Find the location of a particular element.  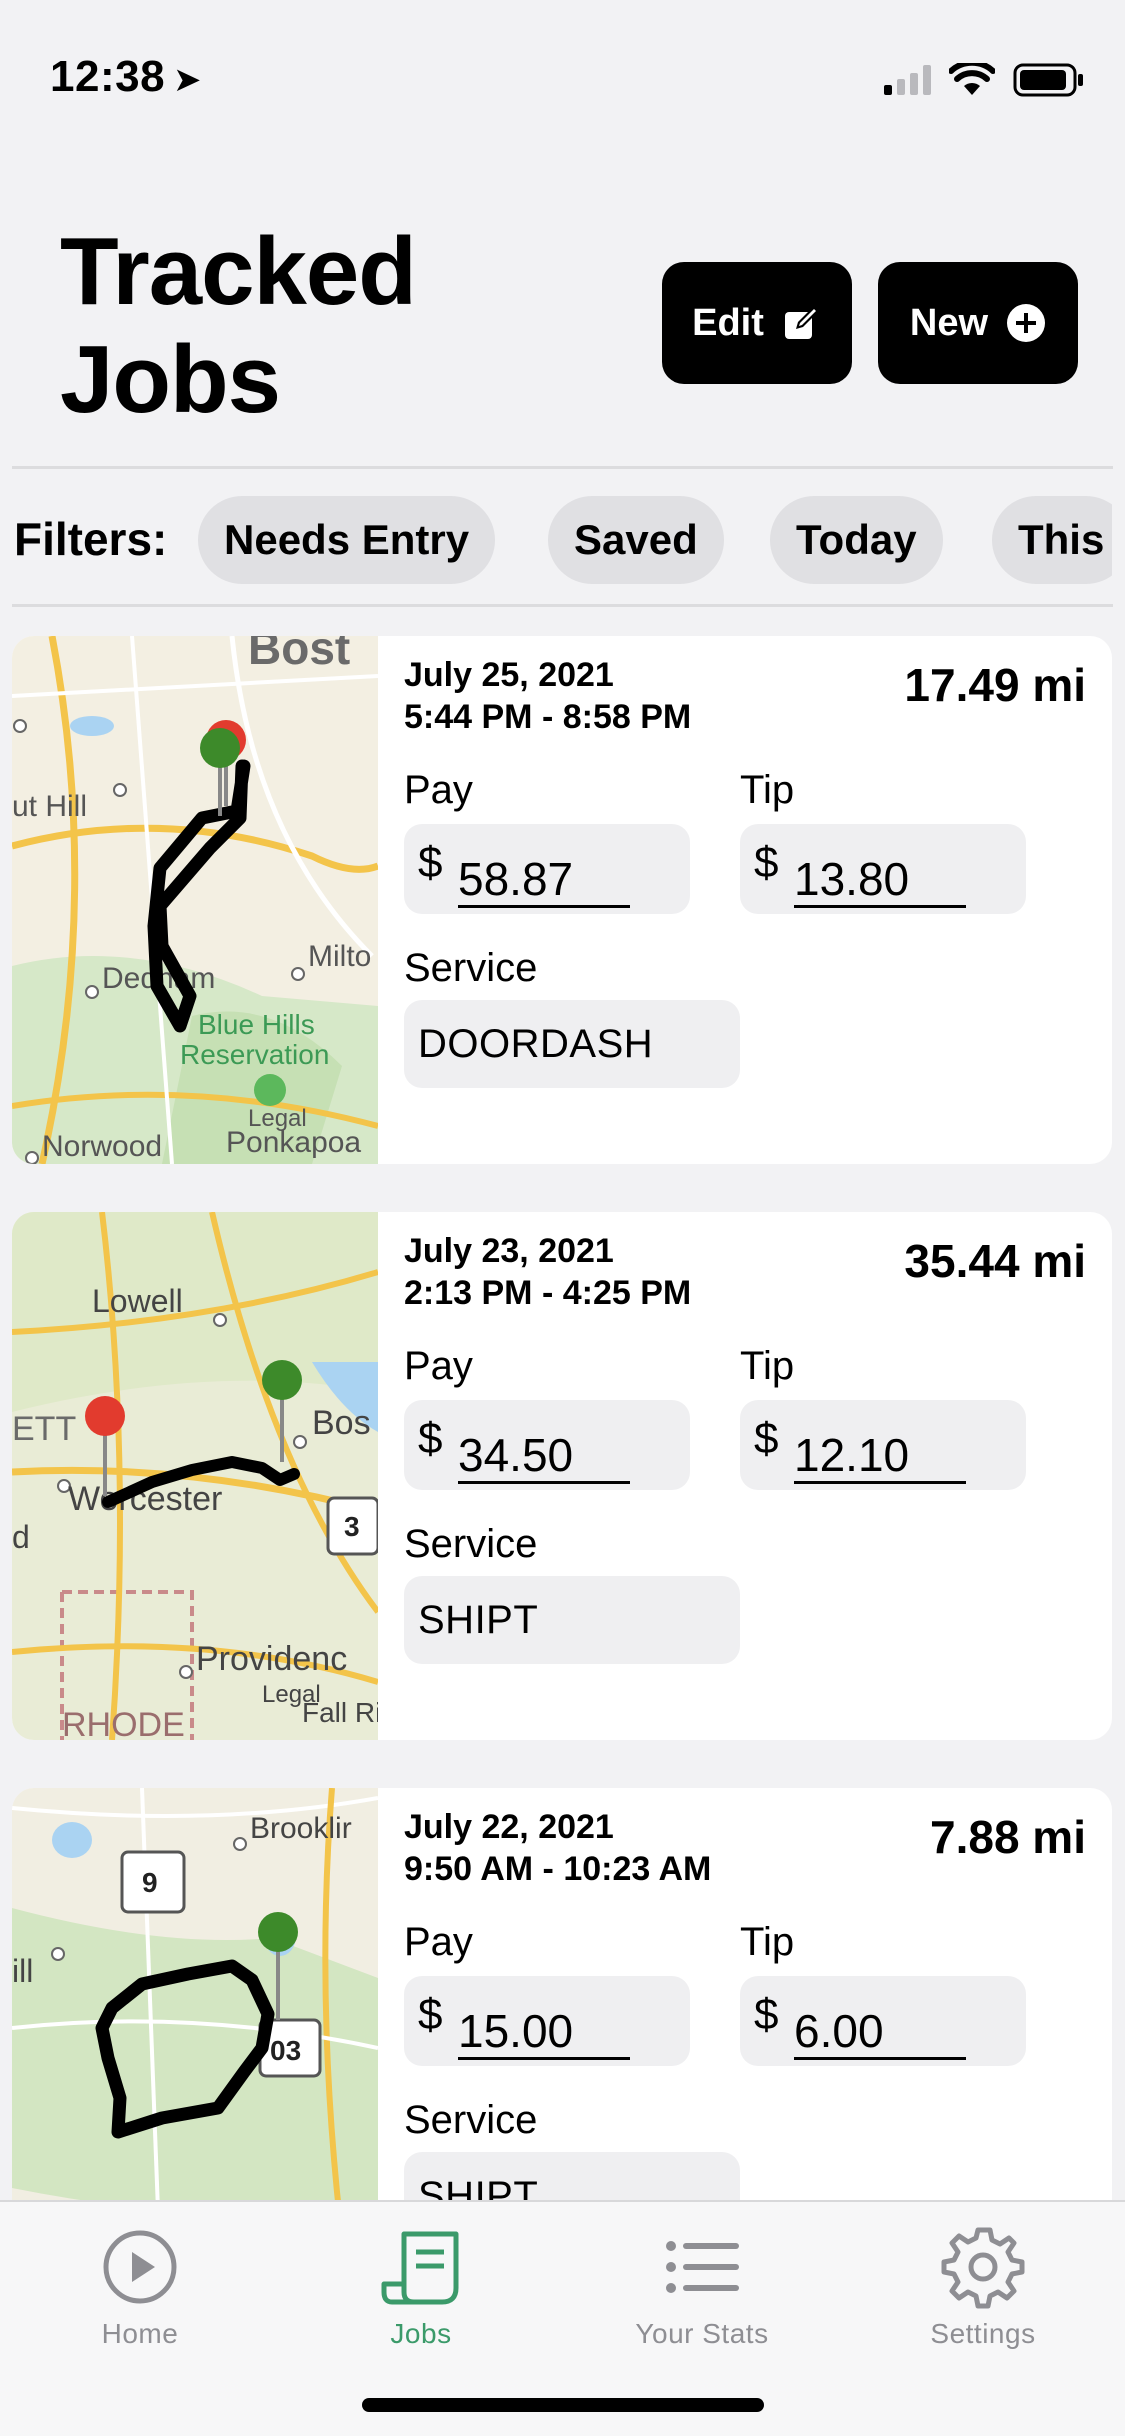

time-text: 12:38 is located at coordinates (108, 76).